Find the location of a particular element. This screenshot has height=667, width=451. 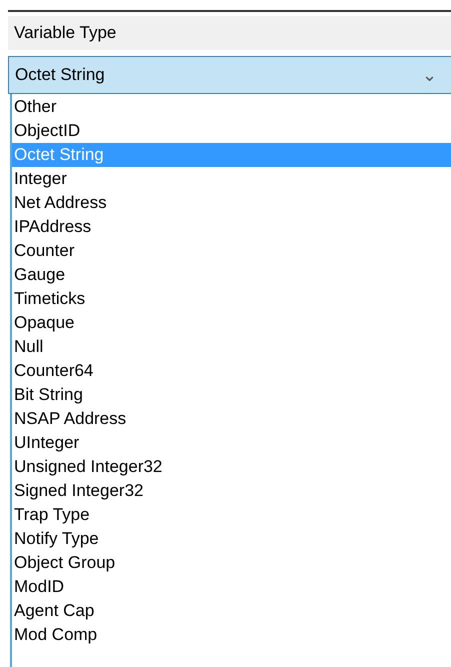

dropdown-option: Agent Cap is located at coordinates (231, 611).